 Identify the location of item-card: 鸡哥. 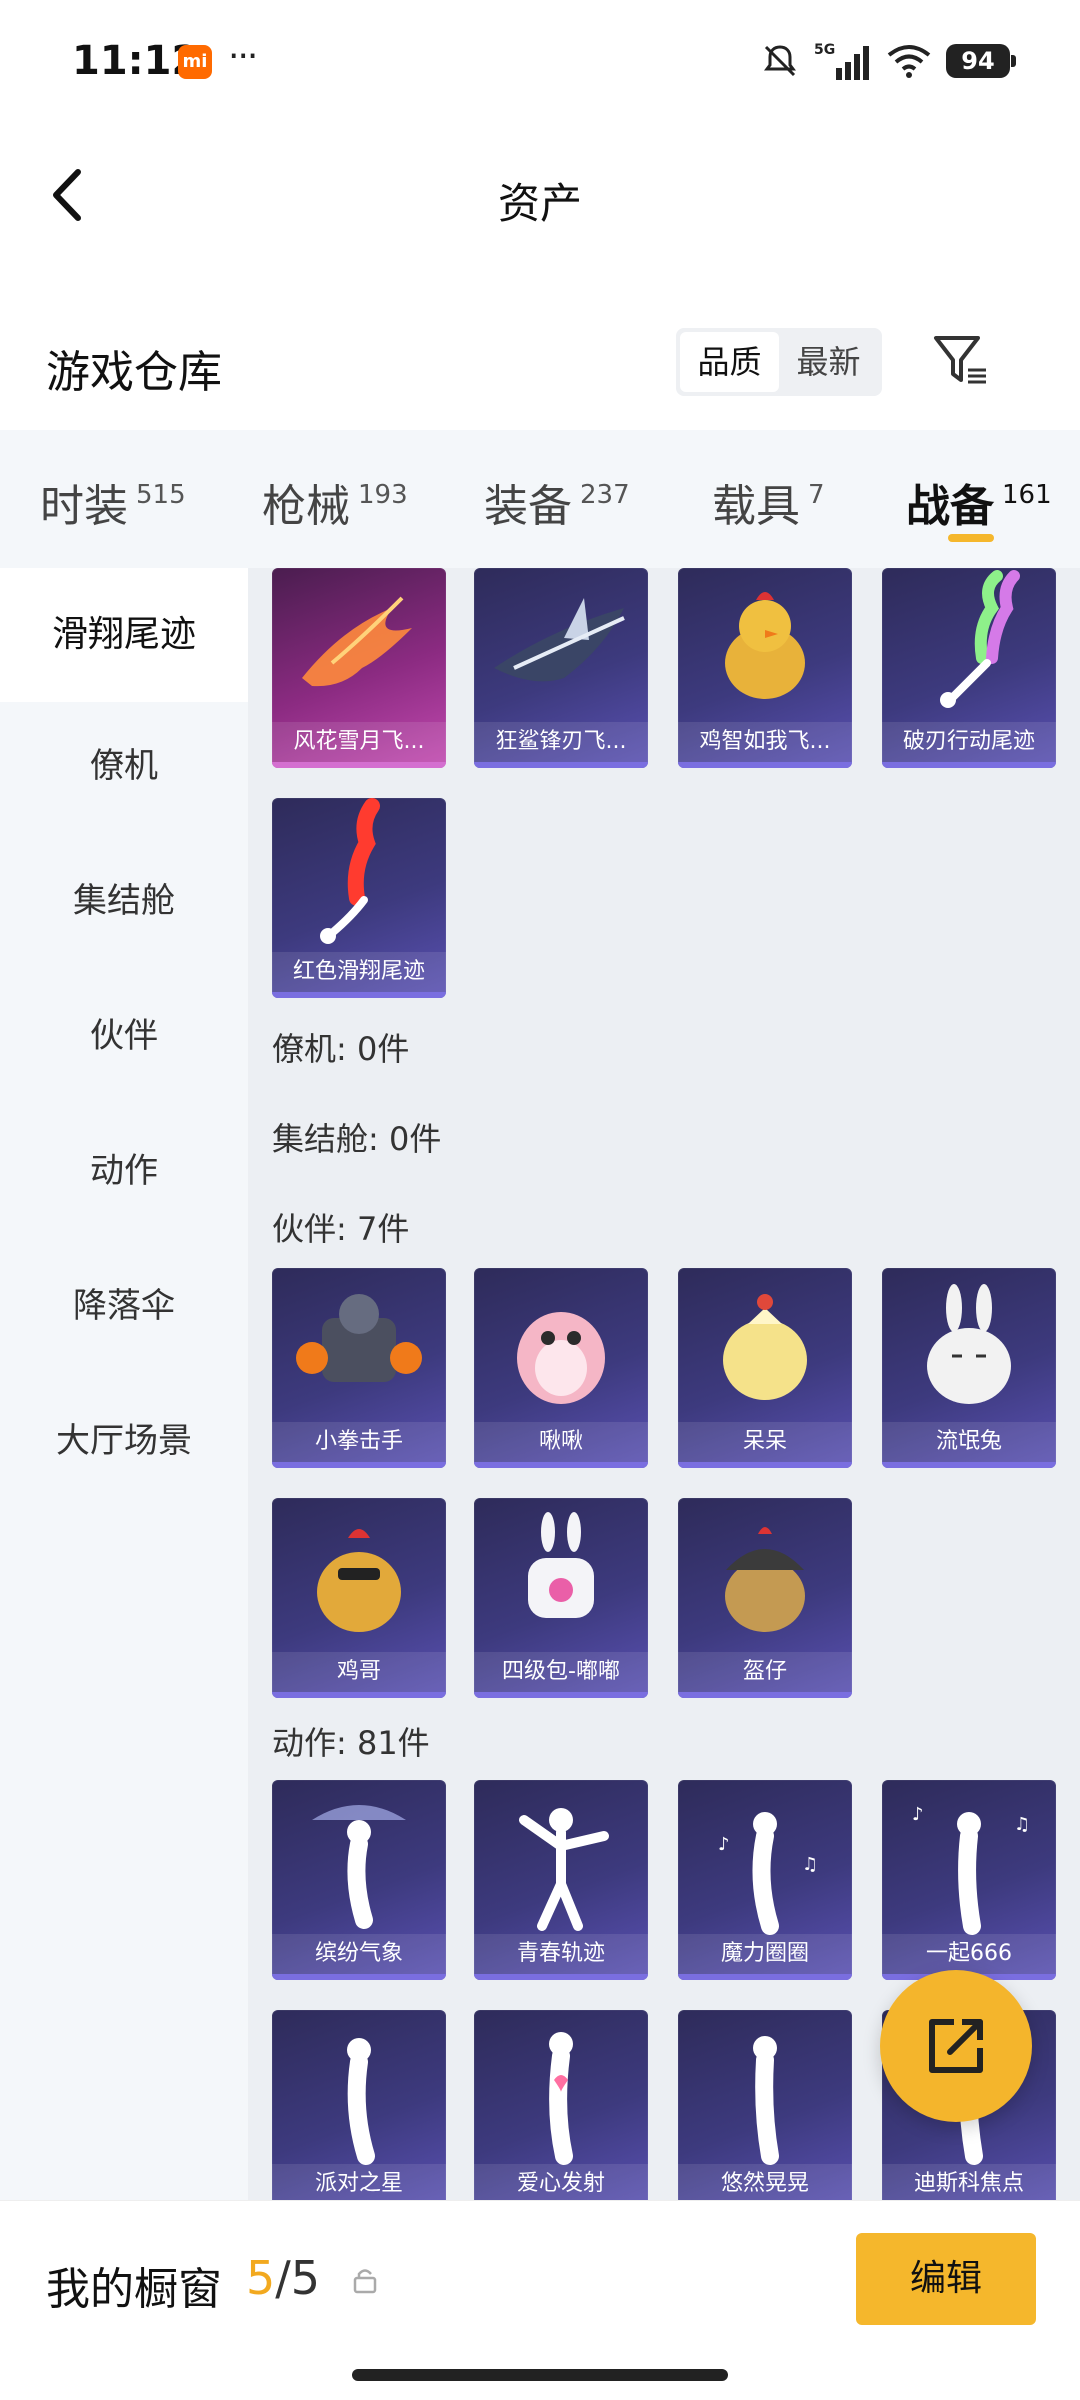
(359, 1598).